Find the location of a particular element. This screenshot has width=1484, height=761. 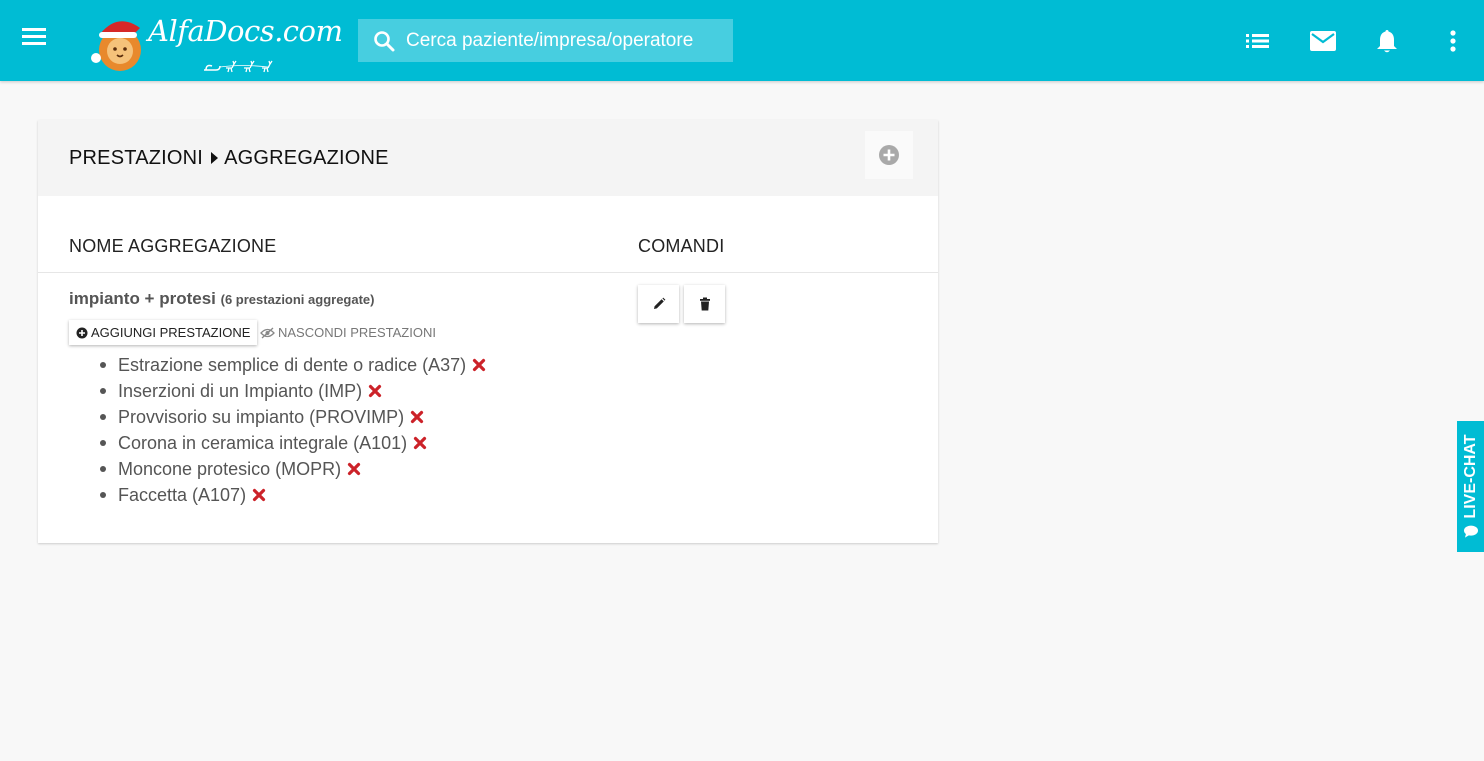

live-chat-label: LIVE-CHAT is located at coordinates (1471, 486).